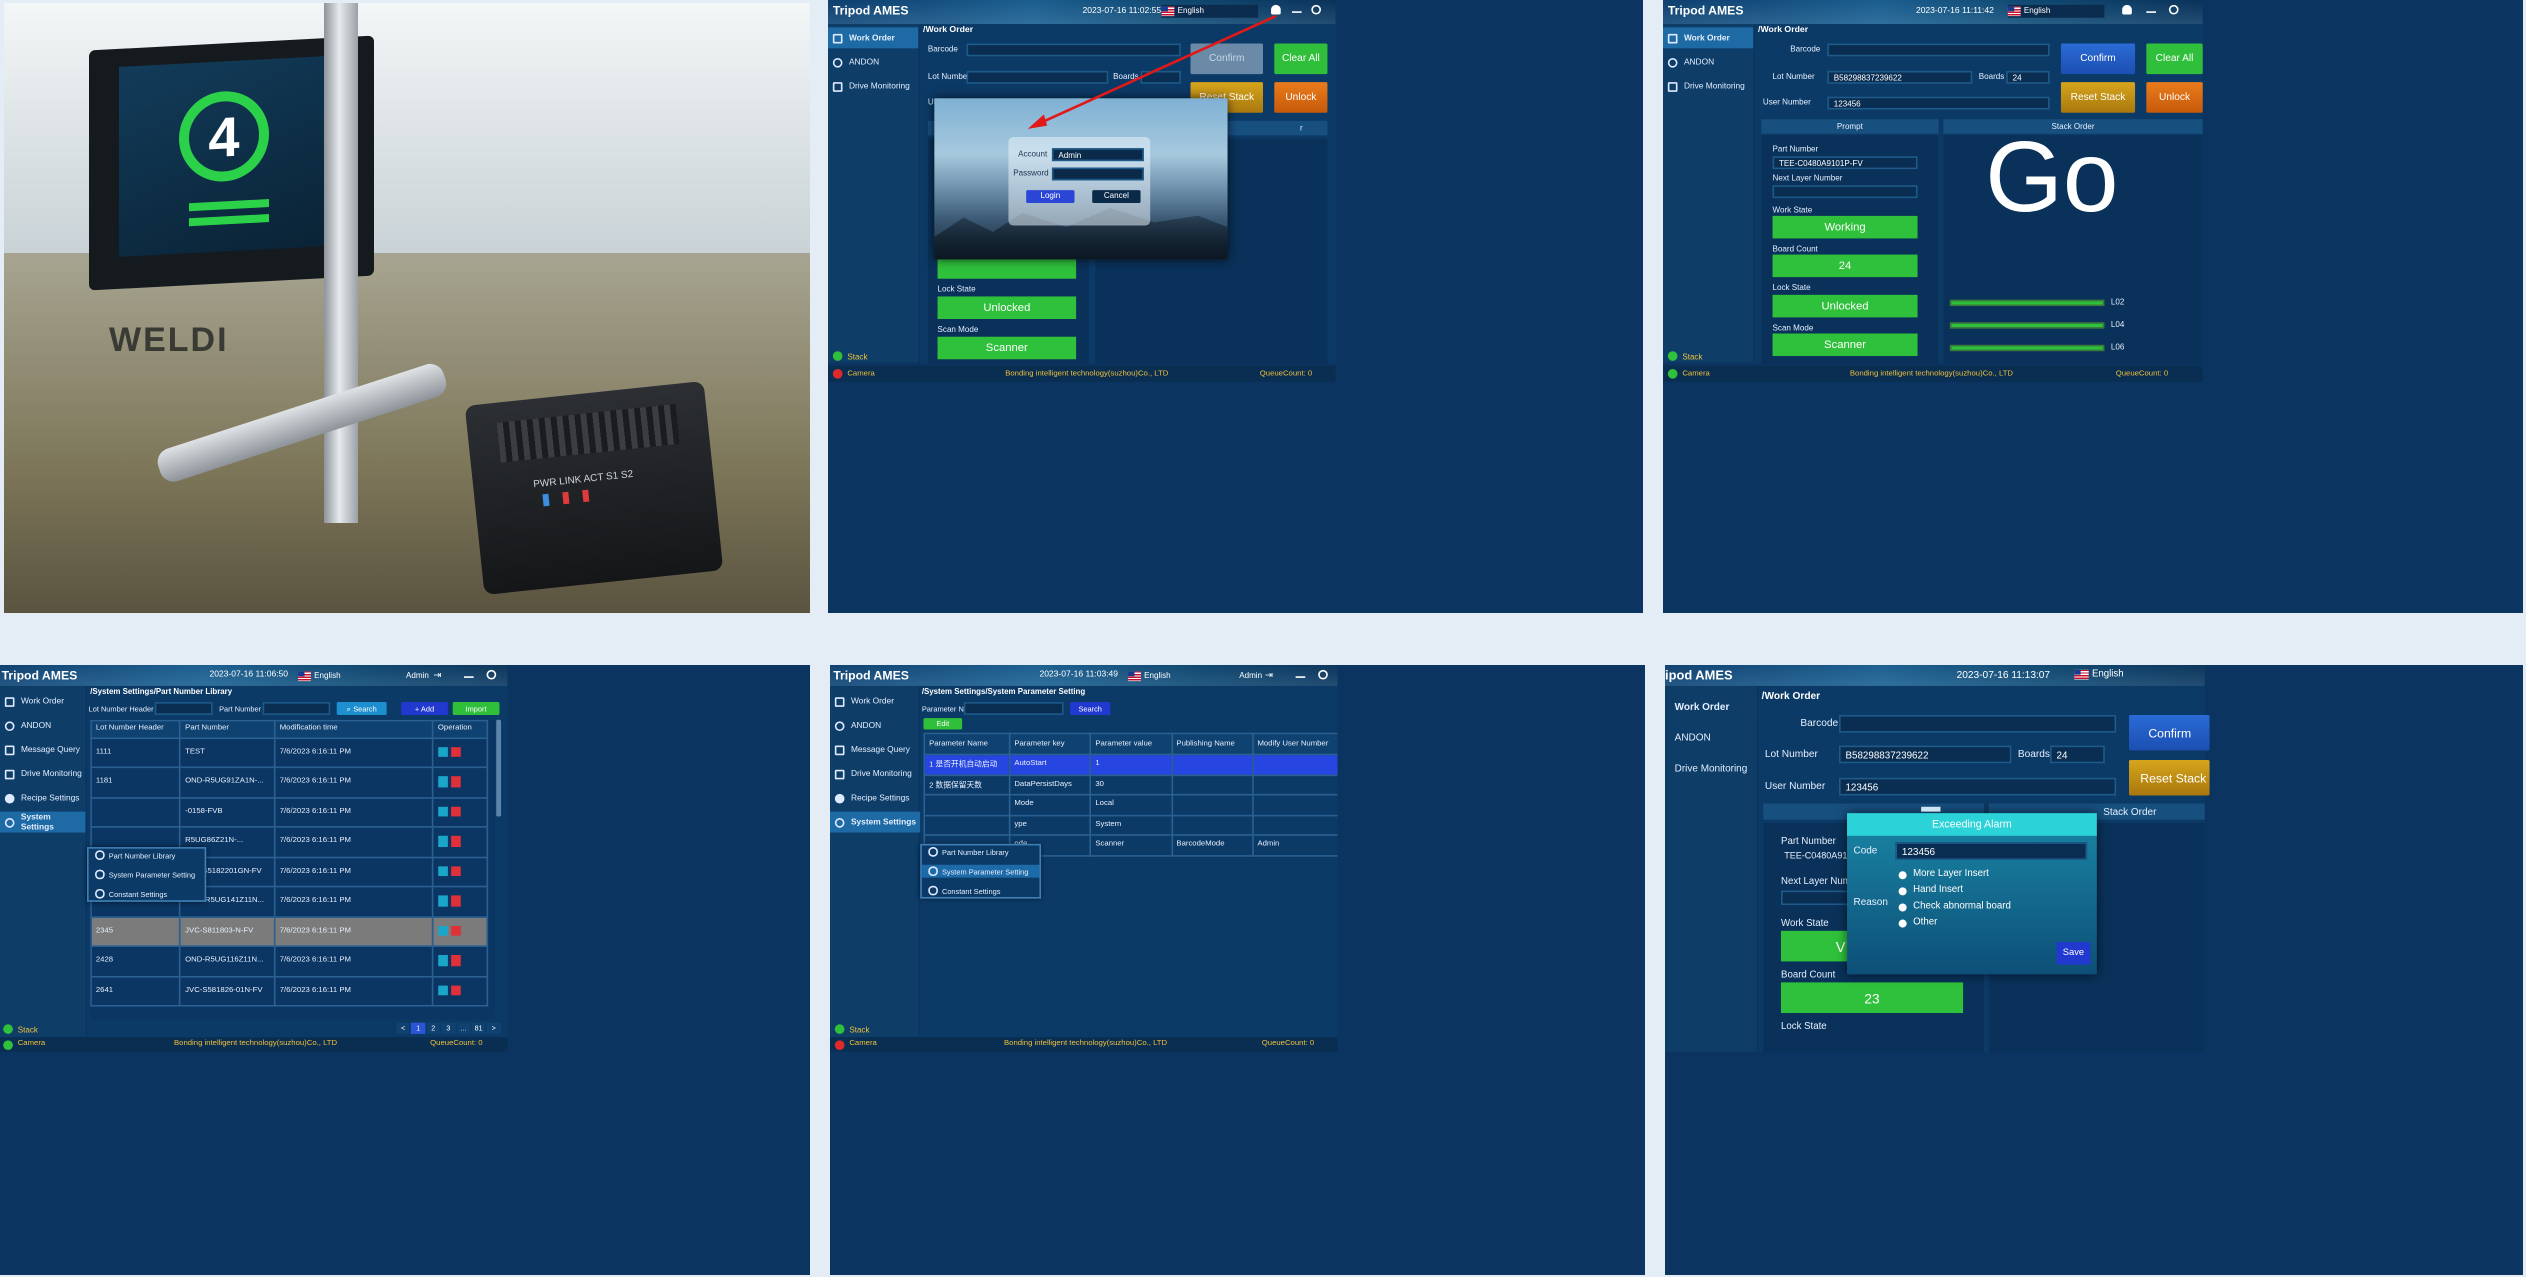 The height and width of the screenshot is (1277, 2526). I want to click on sidebar-item-system-settings: System Settings, so click(43, 822).